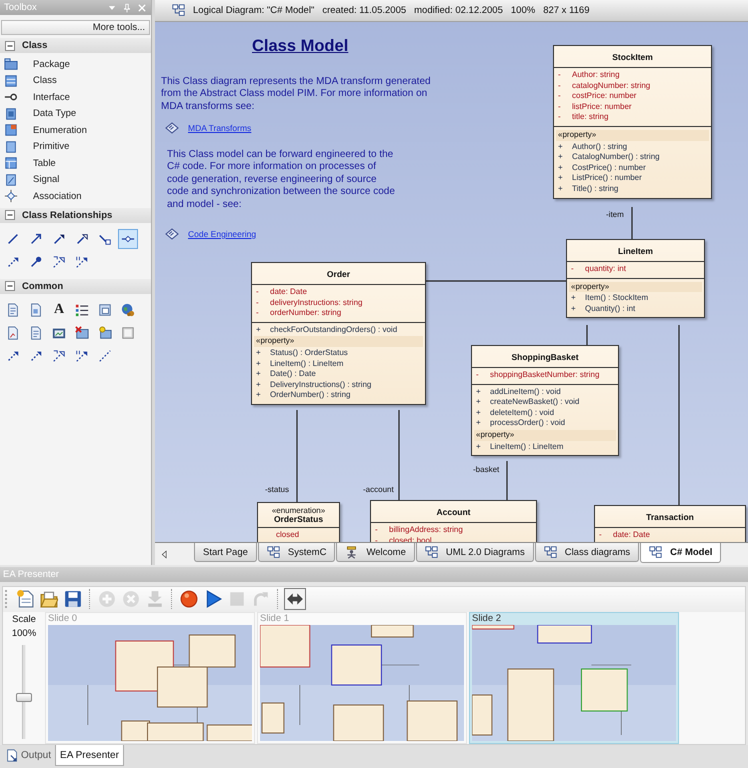 The image size is (748, 768). What do you see at coordinates (24, 633) in the screenshot?
I see `scale-value: 100%` at bounding box center [24, 633].